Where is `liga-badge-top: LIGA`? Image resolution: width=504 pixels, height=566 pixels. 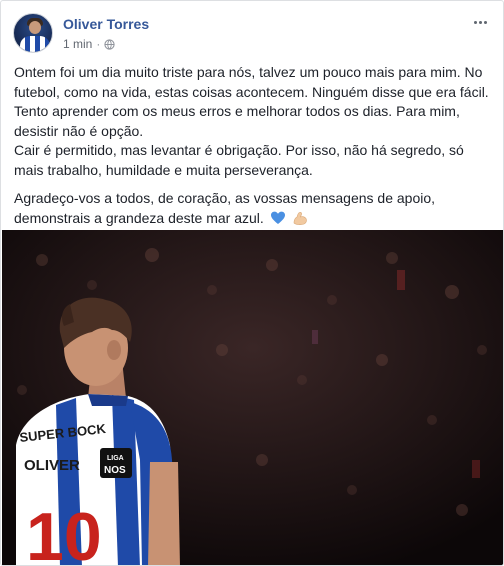
liga-badge-top: LIGA is located at coordinates (115, 458).